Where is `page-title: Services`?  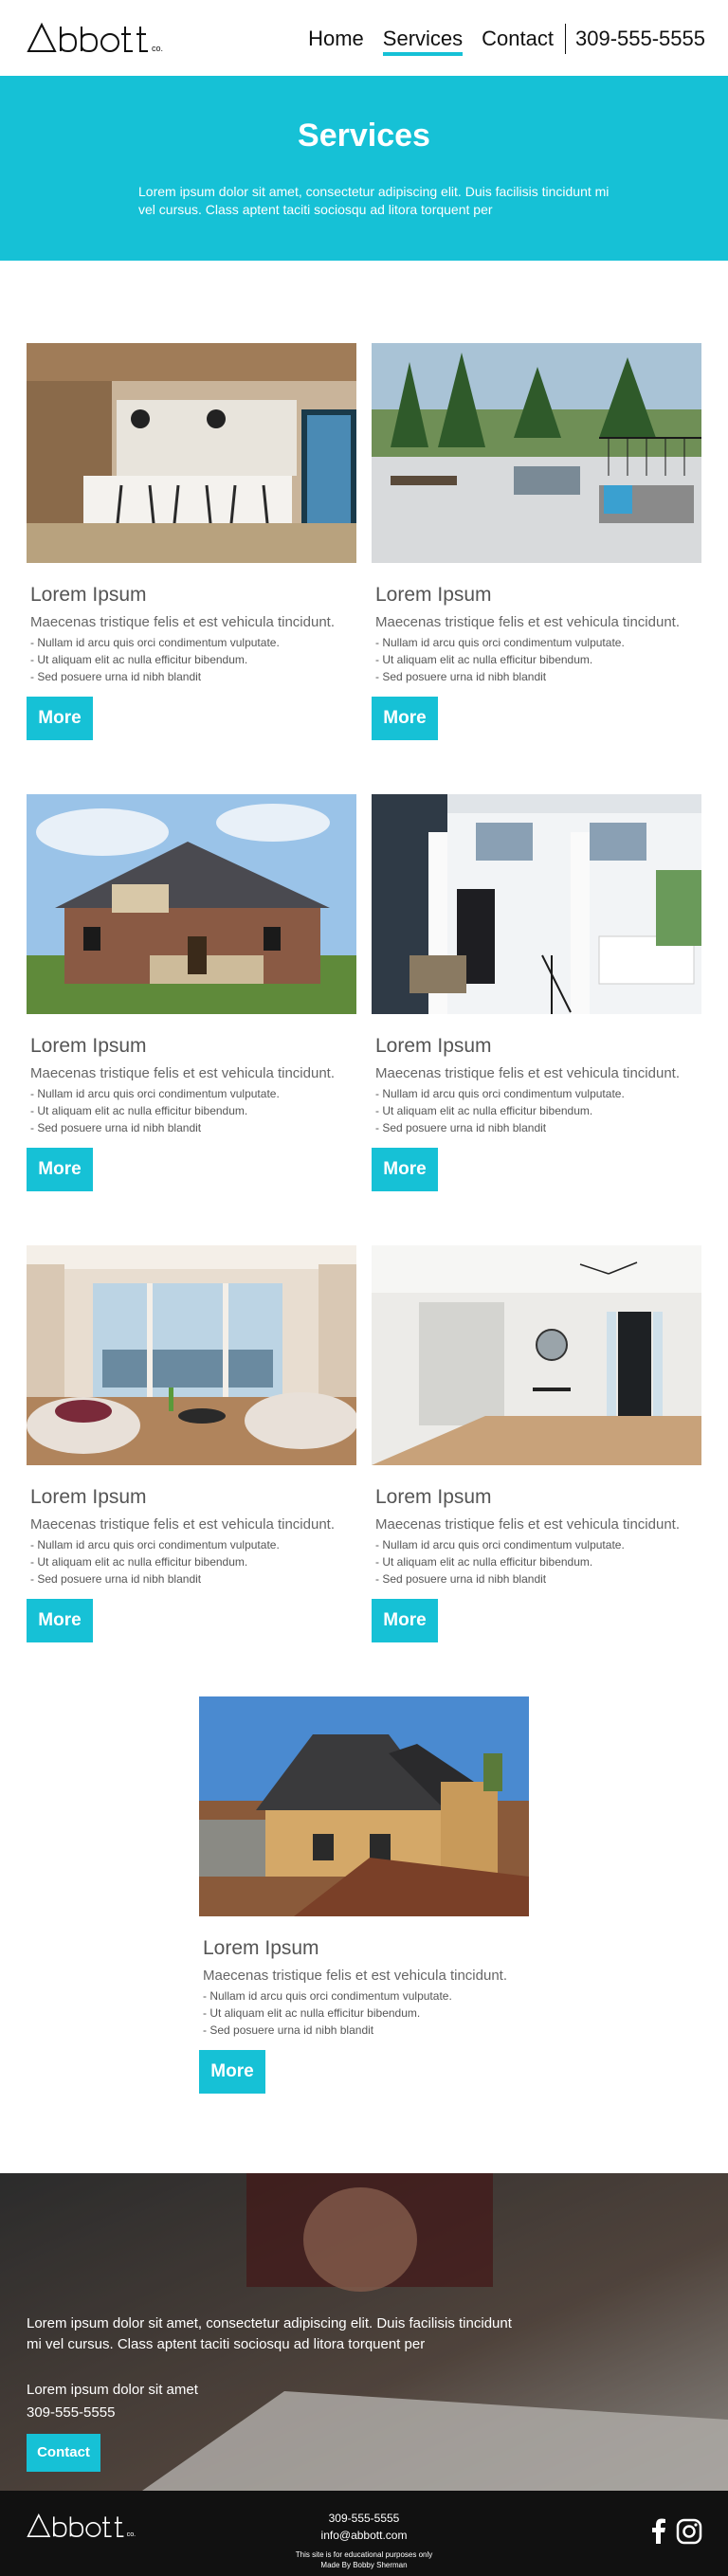
page-title: Services is located at coordinates (364, 136).